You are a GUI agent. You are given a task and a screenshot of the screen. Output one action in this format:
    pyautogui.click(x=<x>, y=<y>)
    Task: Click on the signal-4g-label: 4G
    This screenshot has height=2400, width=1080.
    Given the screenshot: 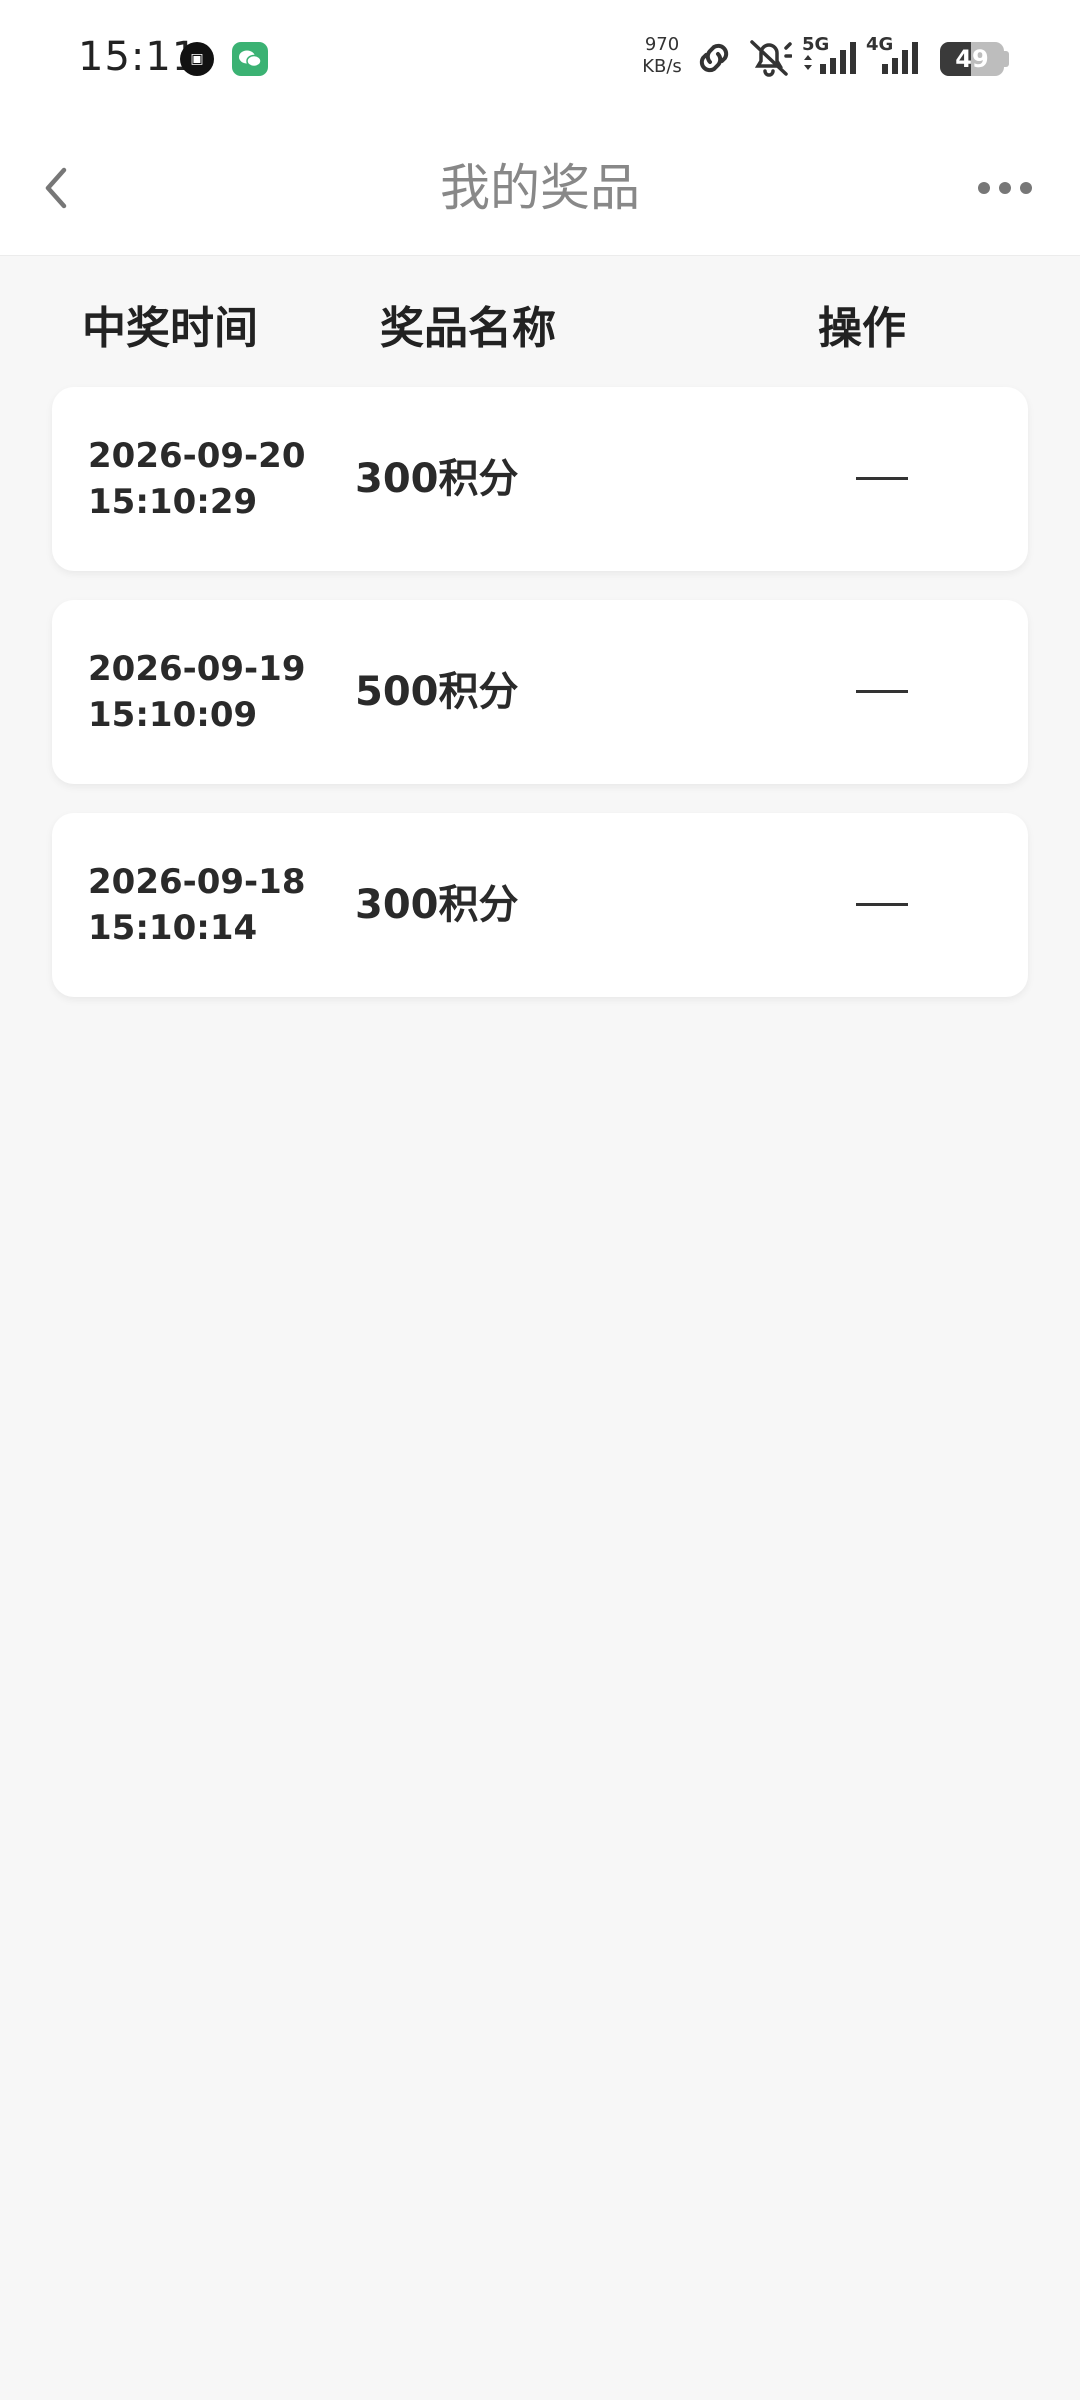 What is the action you would take?
    pyautogui.click(x=880, y=44)
    